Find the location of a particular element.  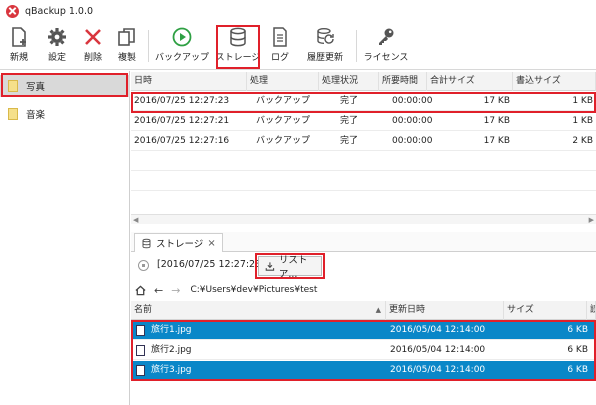

scroll-right-icon: ▶ is located at coordinates (591, 220).